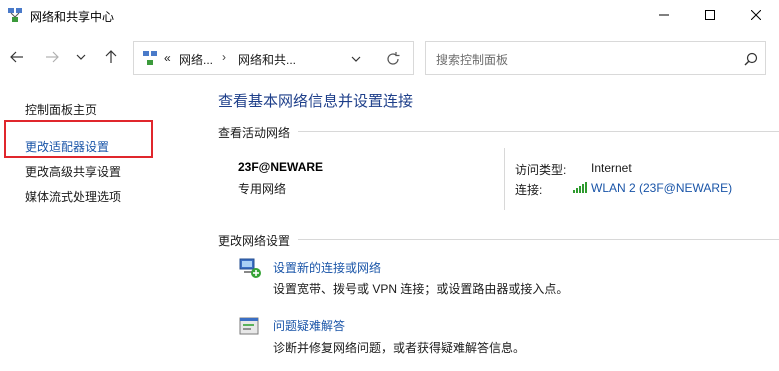  I want to click on page-title: 查看基本网络信息并设置连接, so click(316, 101).